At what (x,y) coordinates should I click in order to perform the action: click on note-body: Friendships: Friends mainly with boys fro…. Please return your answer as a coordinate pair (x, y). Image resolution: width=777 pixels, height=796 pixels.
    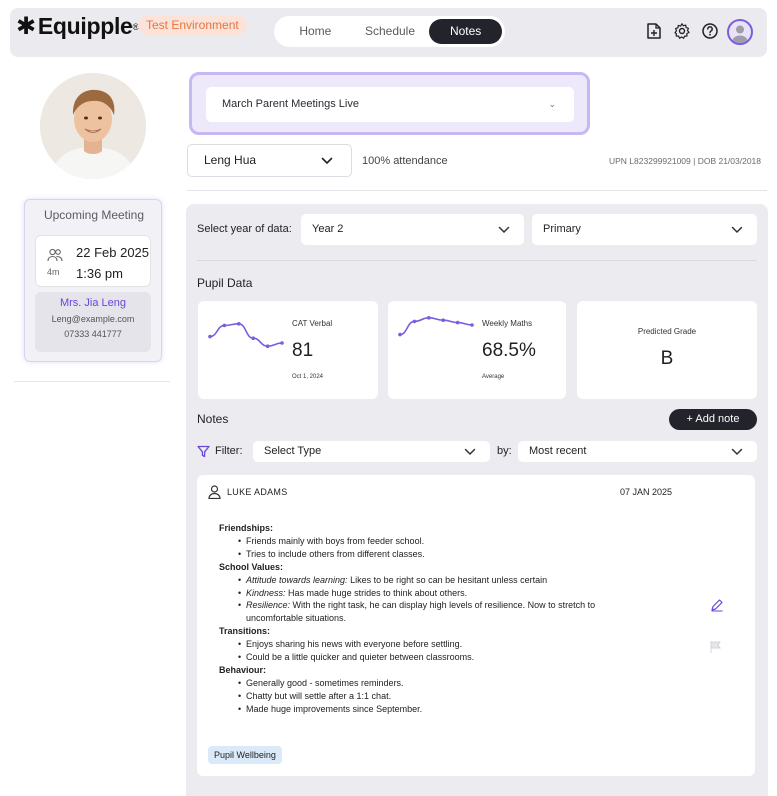
    Looking at the image, I should click on (434, 619).